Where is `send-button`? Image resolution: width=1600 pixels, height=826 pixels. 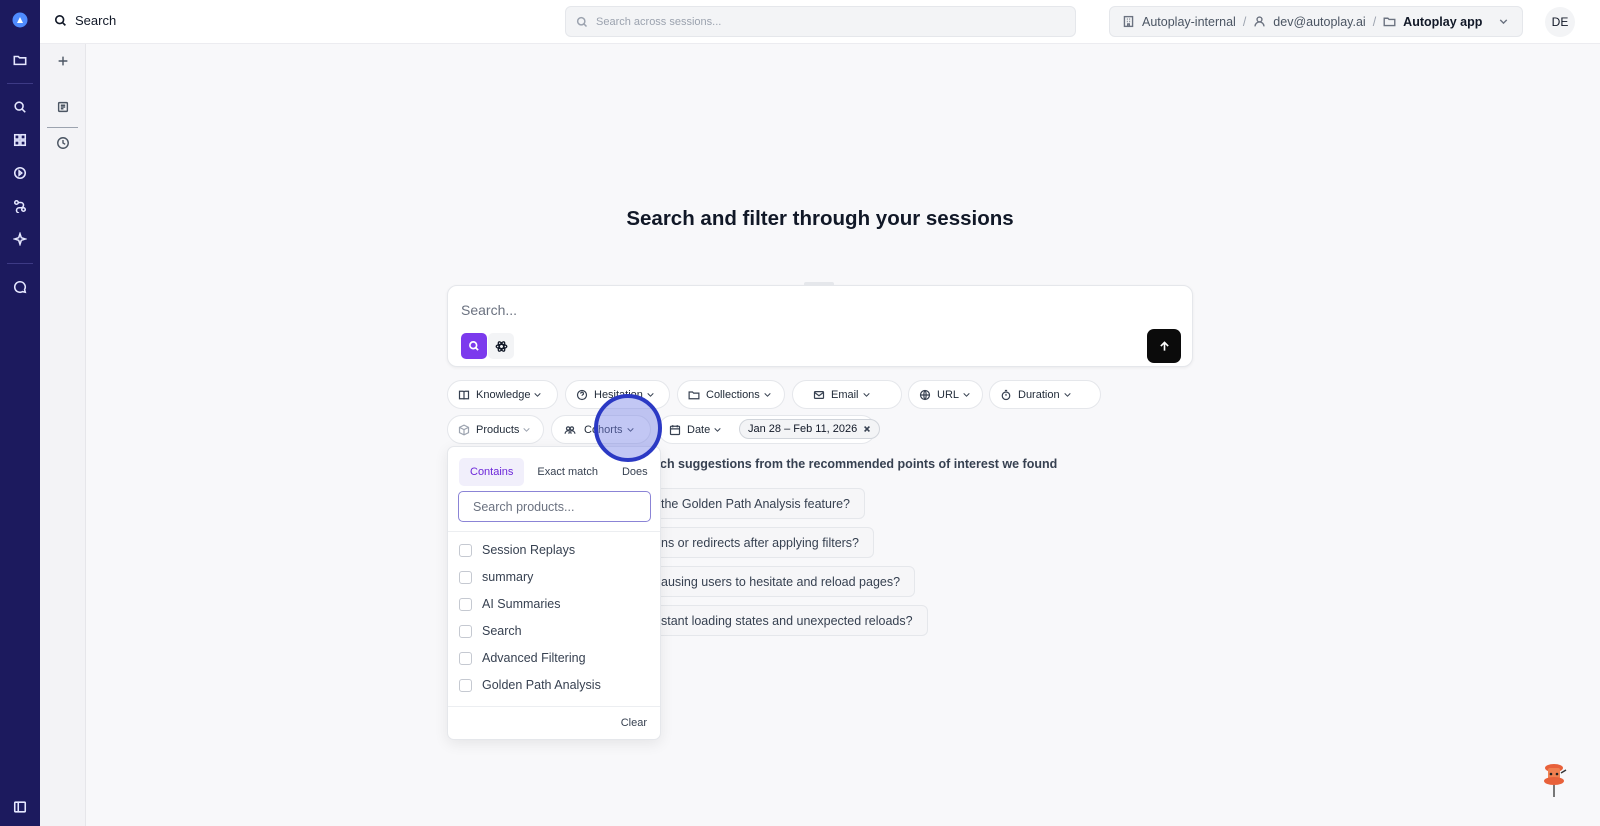 send-button is located at coordinates (1164, 346).